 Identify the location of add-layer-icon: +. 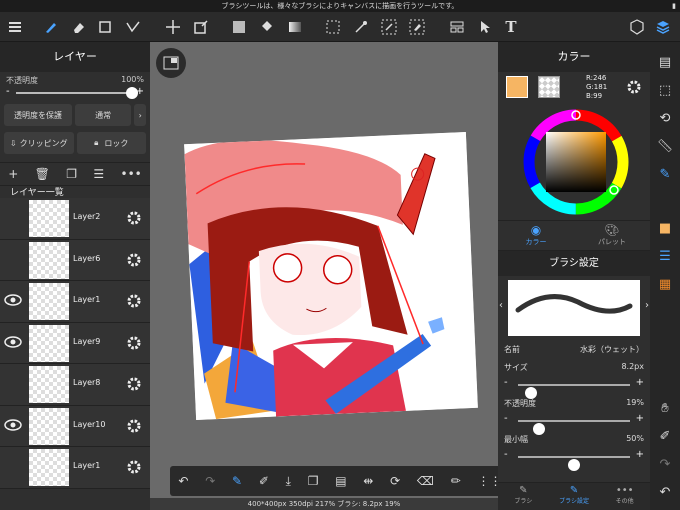
(13, 174).